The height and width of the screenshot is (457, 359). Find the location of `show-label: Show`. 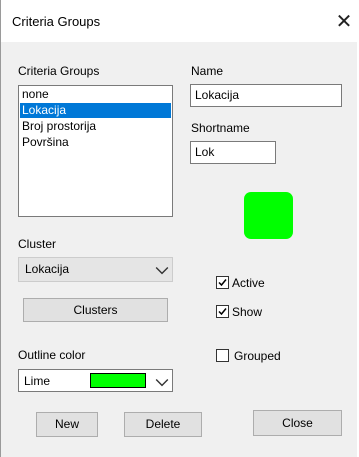

show-label: Show is located at coordinates (247, 312).